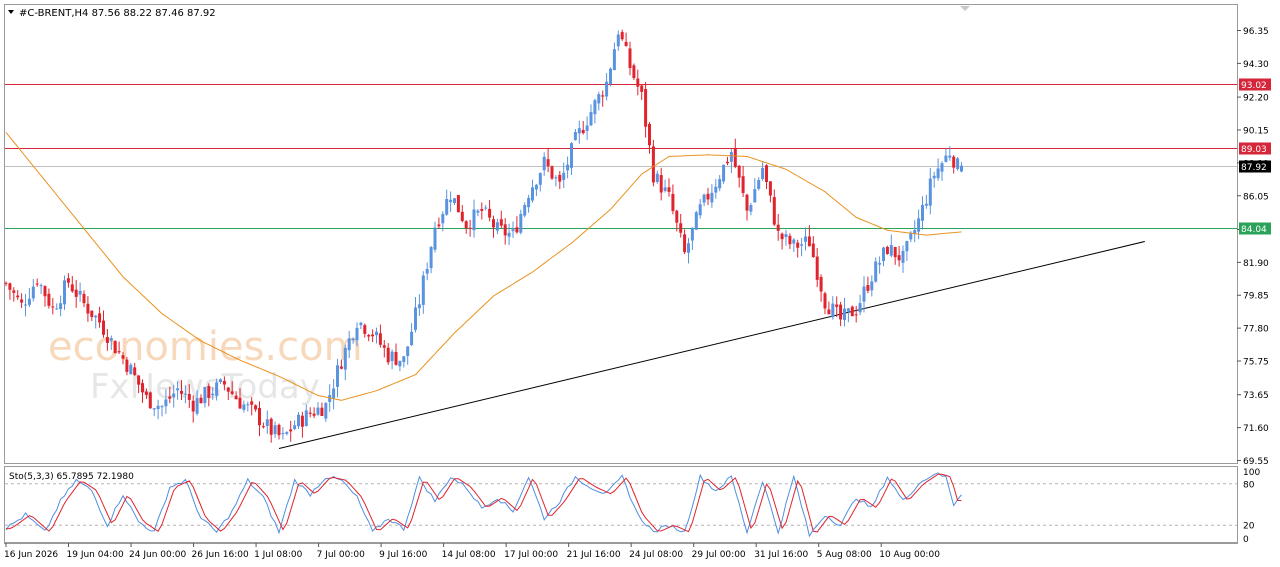 The width and height of the screenshot is (1280, 567). What do you see at coordinates (403, 555) in the screenshot?
I see `time-tick-label: 9 Jul 16:00` at bounding box center [403, 555].